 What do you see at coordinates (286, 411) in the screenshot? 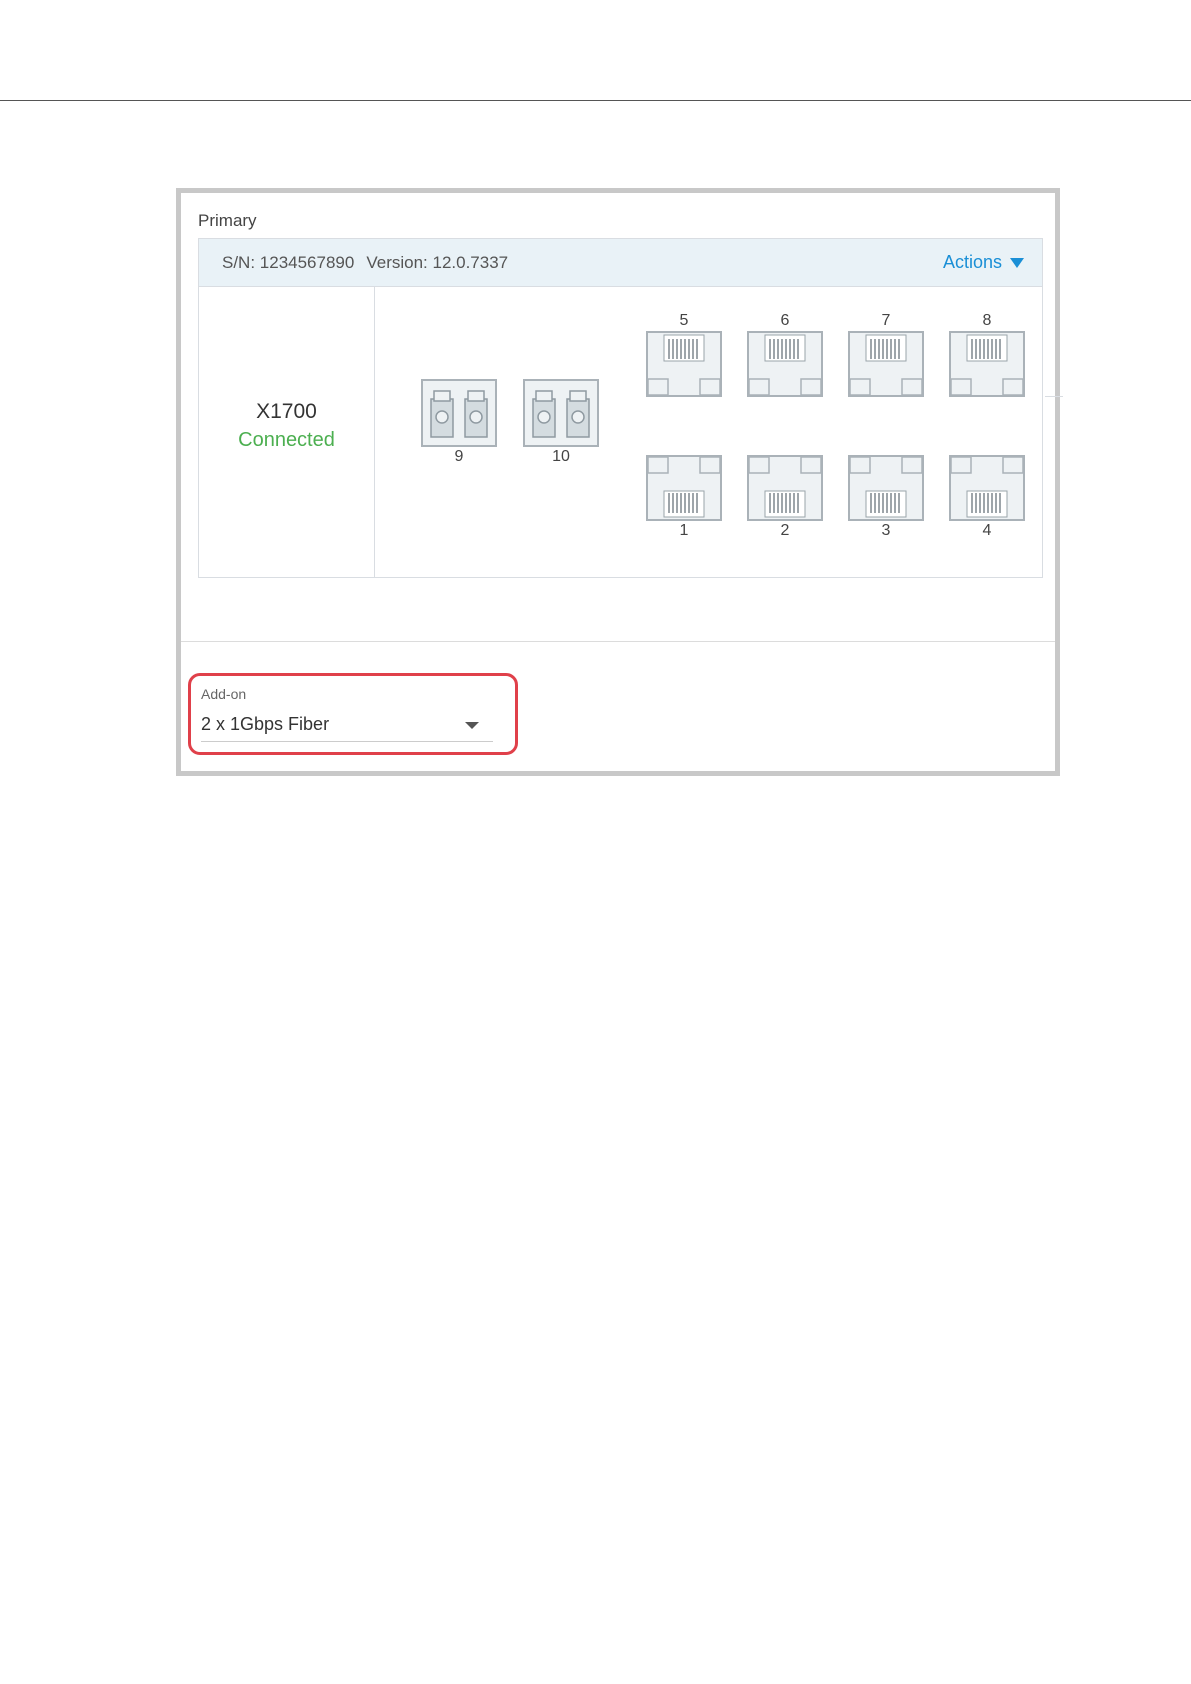
I see `device-model: X1700` at bounding box center [286, 411].